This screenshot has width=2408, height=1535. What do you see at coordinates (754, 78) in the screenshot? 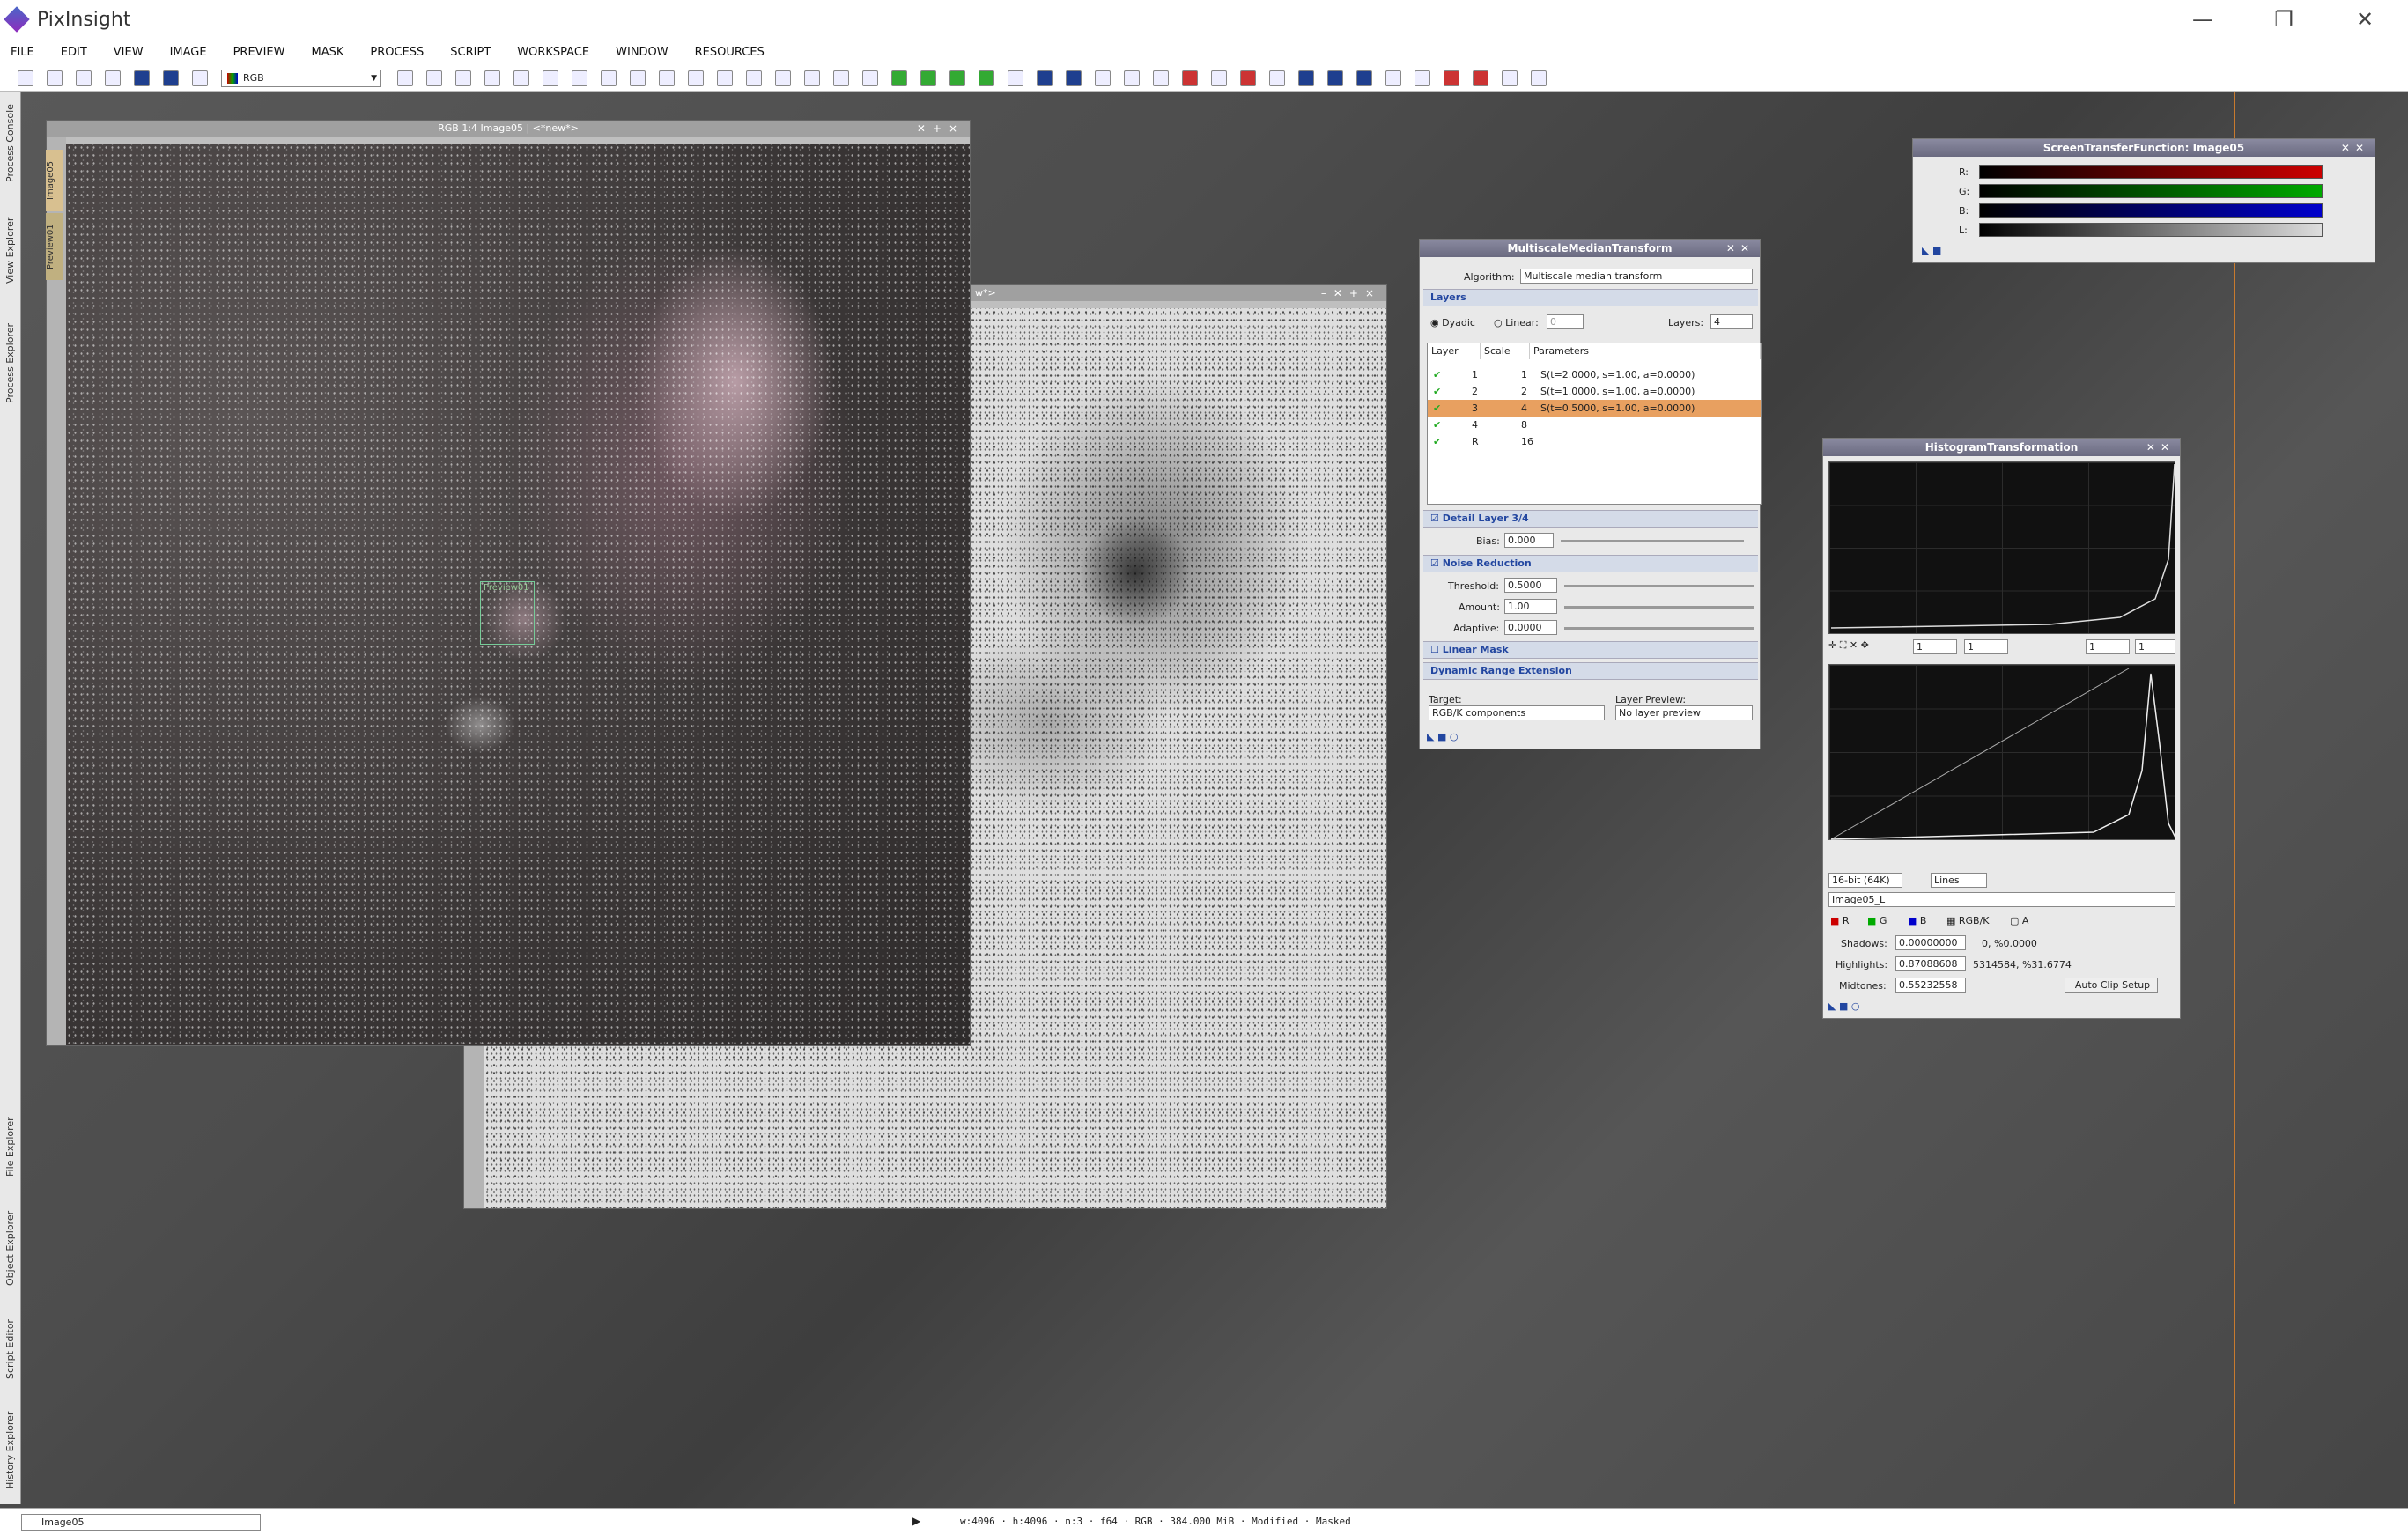
I see `zoom-3-icon` at bounding box center [754, 78].